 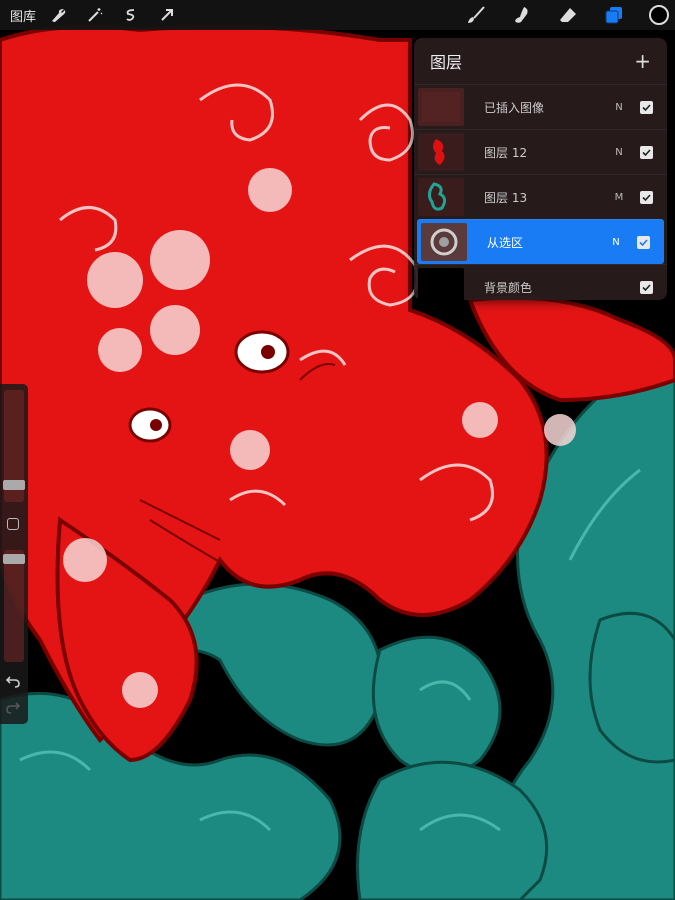 I want to click on brush-icon, so click(x=476, y=15).